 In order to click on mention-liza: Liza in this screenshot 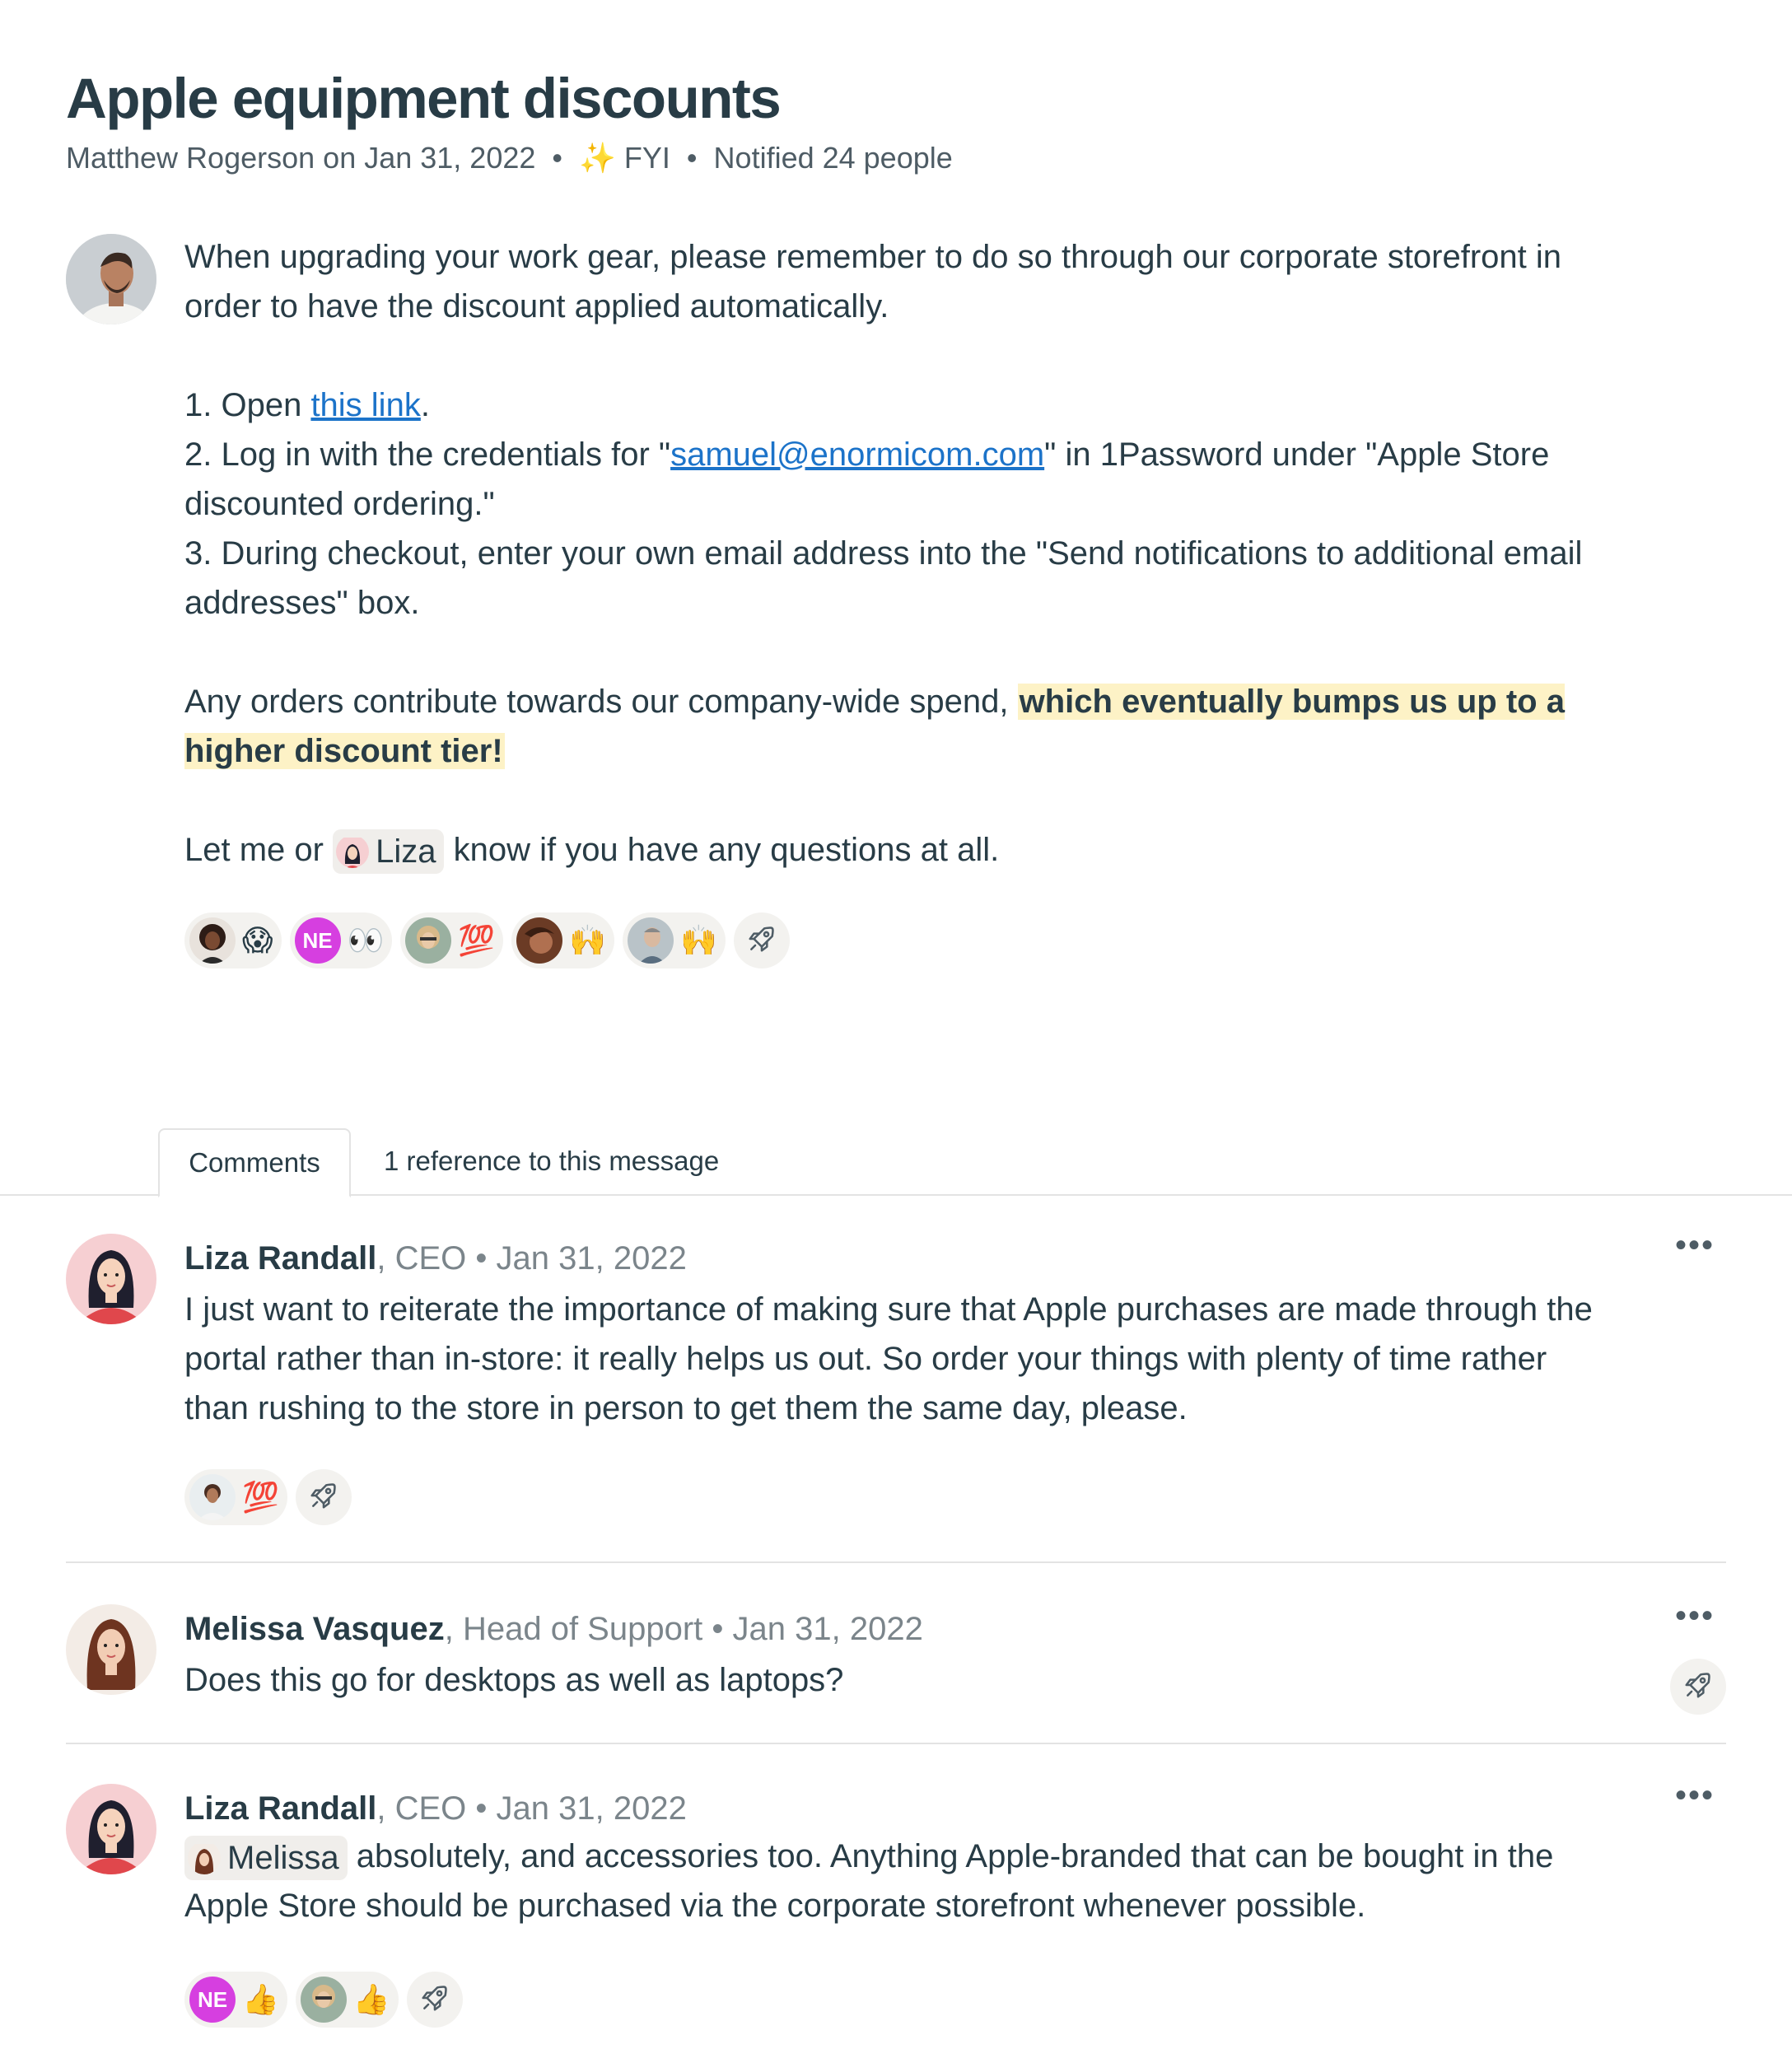, I will do `click(389, 852)`.